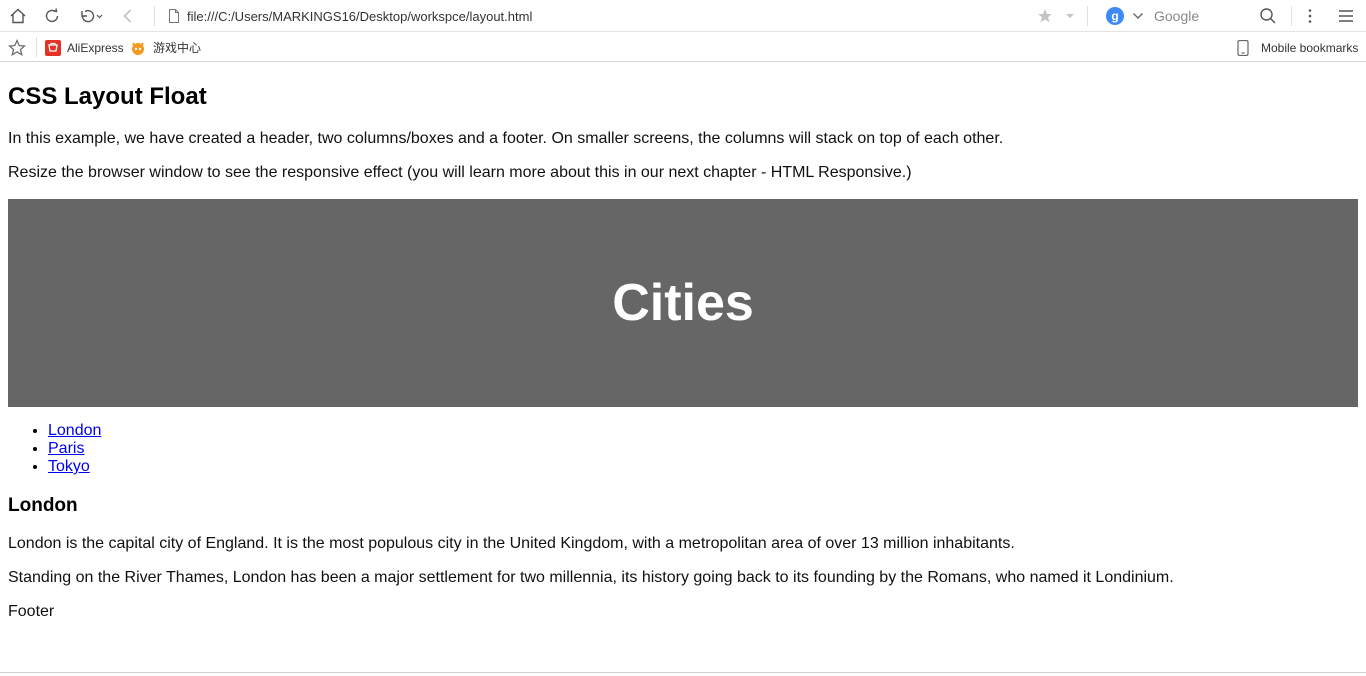 The image size is (1366, 676). I want to click on chevron-down-icon, so click(1138, 16).